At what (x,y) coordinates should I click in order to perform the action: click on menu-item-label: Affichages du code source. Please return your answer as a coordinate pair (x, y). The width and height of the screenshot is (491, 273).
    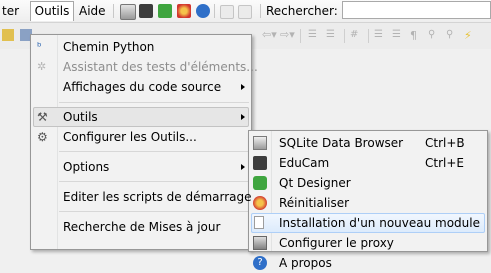
    Looking at the image, I should click on (142, 87).